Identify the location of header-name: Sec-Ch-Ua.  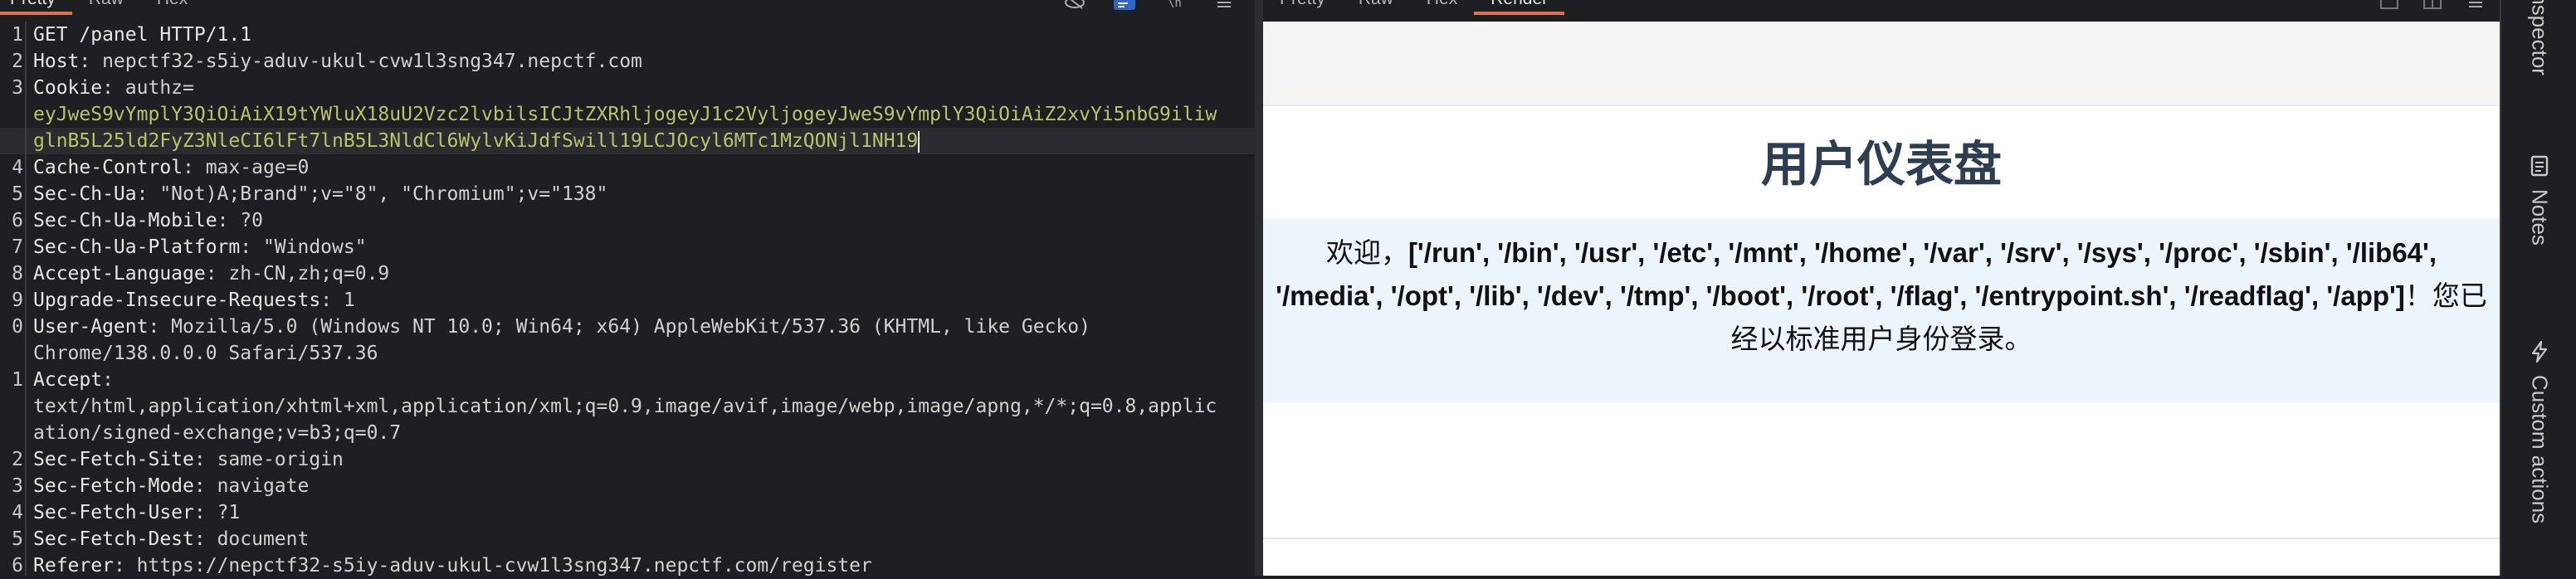
(85, 194).